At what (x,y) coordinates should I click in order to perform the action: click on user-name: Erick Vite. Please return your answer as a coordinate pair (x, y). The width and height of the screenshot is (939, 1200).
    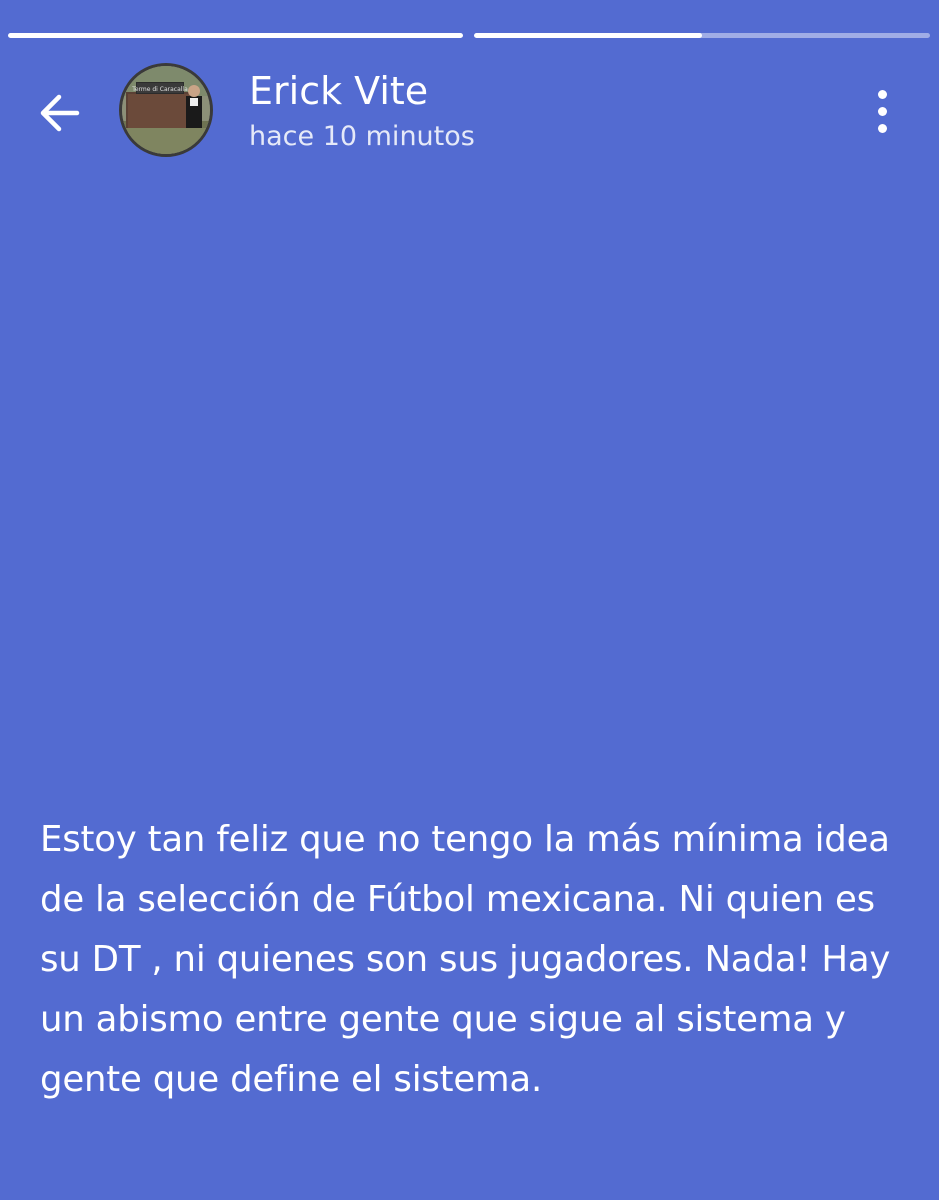
    Looking at the image, I should click on (338, 91).